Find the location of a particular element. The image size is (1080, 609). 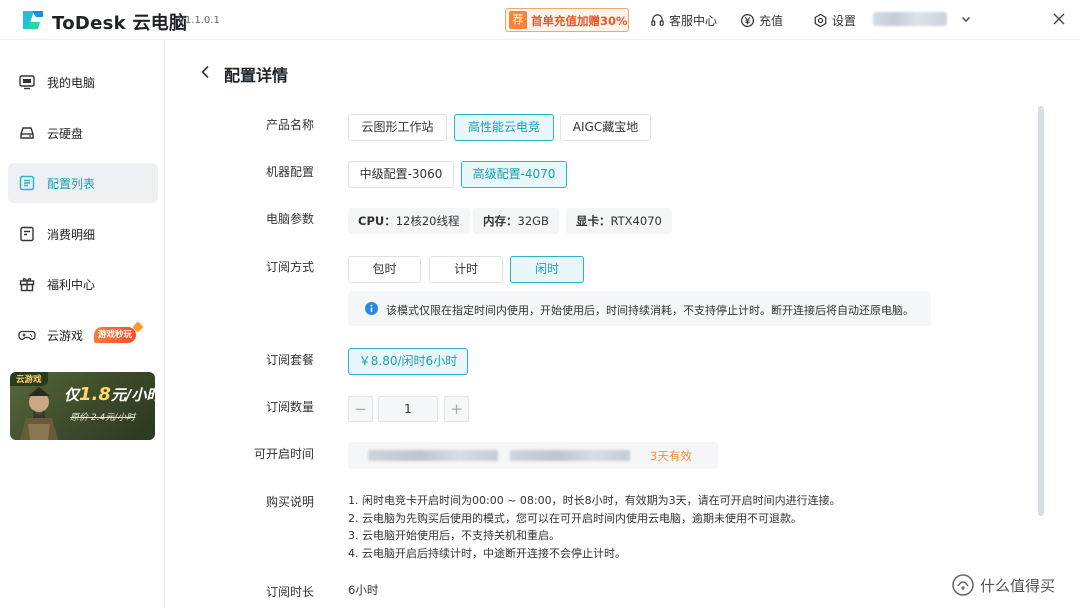

settings-button: 设置 is located at coordinates (834, 20).